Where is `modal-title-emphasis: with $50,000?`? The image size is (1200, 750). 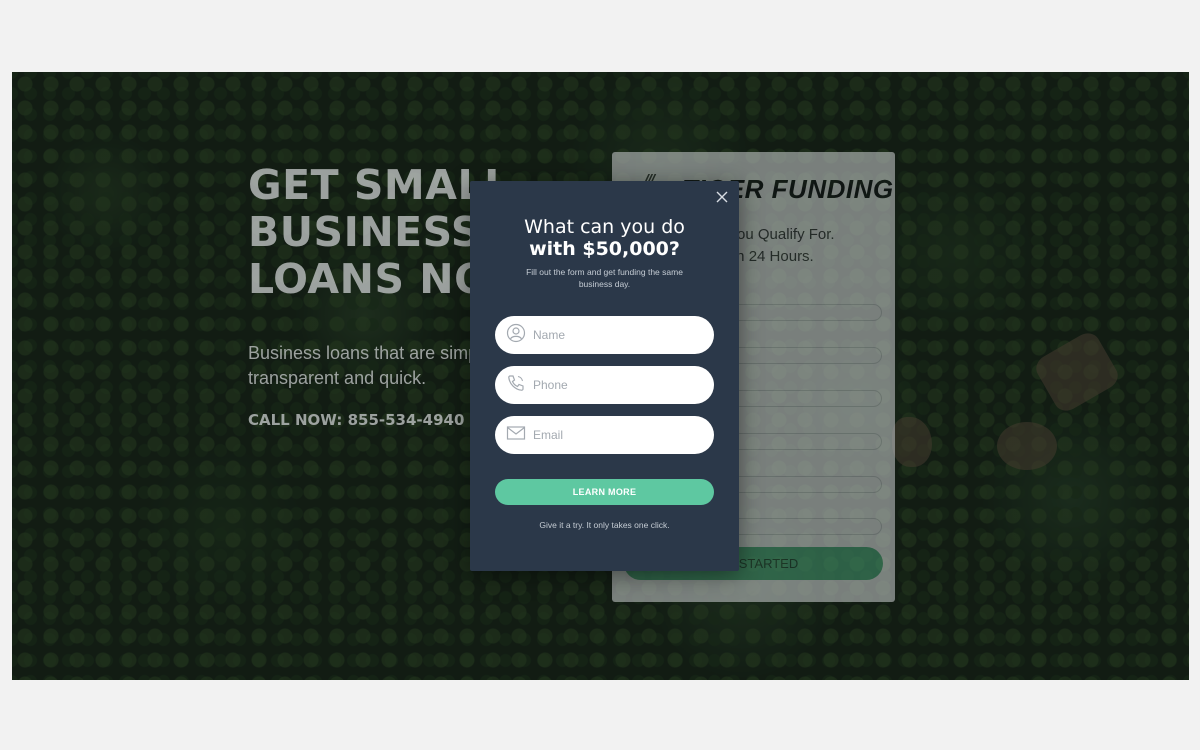 modal-title-emphasis: with $50,000? is located at coordinates (604, 249).